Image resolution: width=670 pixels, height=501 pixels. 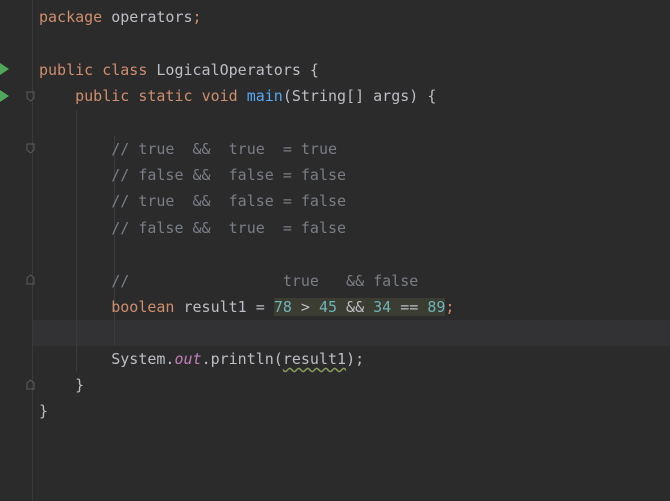 What do you see at coordinates (265, 281) in the screenshot?
I see `code-comment: // true && false` at bounding box center [265, 281].